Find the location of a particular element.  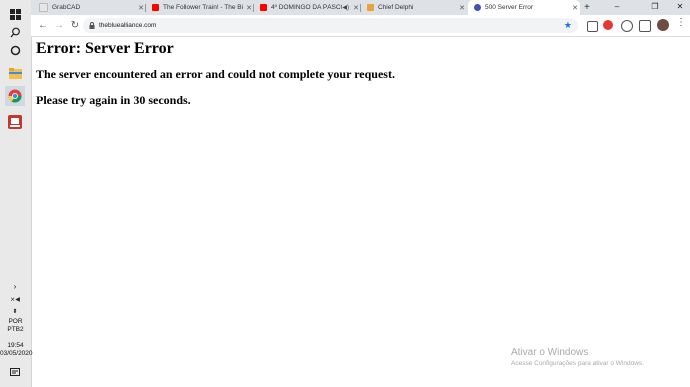

extension-2-icon is located at coordinates (627, 26).